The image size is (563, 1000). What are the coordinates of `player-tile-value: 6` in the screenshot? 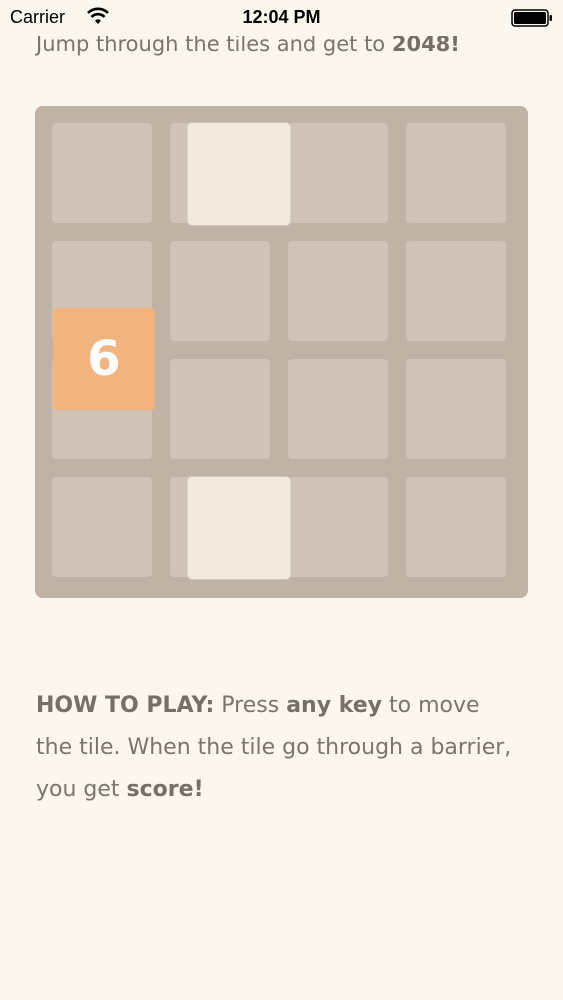 It's located at (104, 359).